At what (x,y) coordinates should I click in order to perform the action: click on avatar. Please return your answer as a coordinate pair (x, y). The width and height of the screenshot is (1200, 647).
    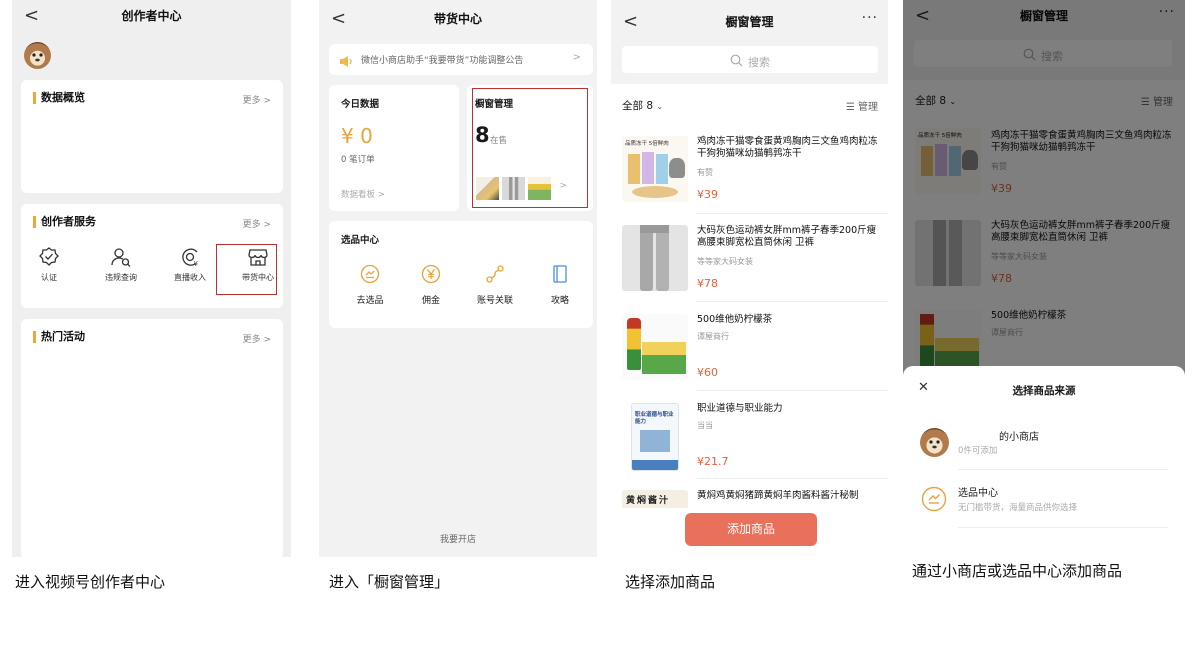
    Looking at the image, I should click on (37, 55).